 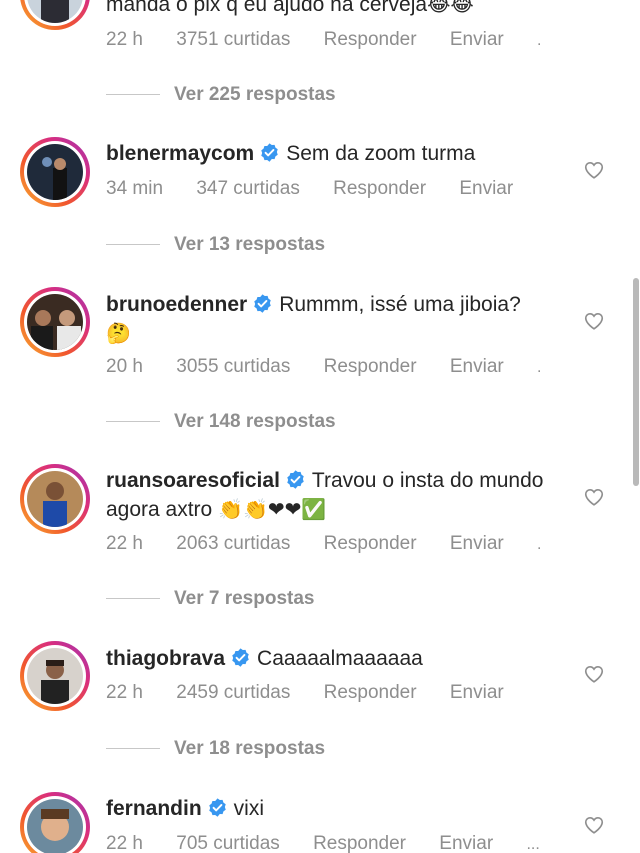 What do you see at coordinates (221, 96) in the screenshot?
I see `view-replies-button: Ver 225 respostas` at bounding box center [221, 96].